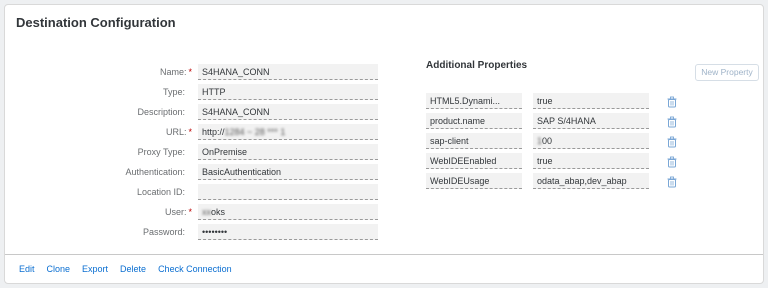 Image resolution: width=768 pixels, height=288 pixels. I want to click on check-connection-link: Check Connection, so click(195, 269).